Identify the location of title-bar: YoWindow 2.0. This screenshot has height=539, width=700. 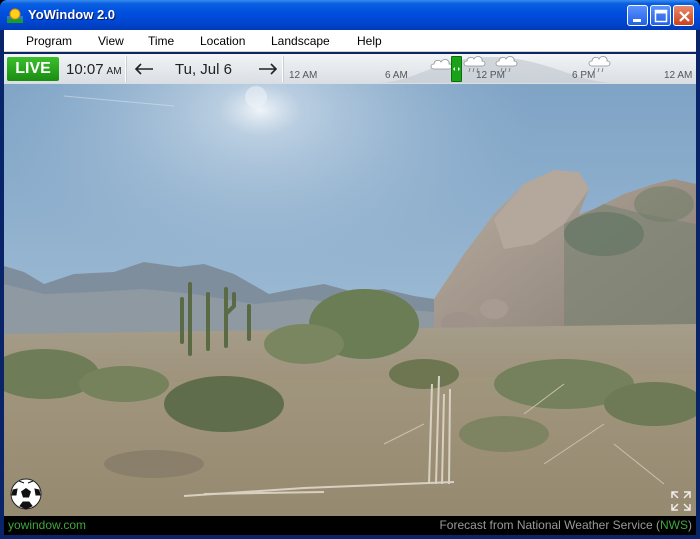
(350, 15).